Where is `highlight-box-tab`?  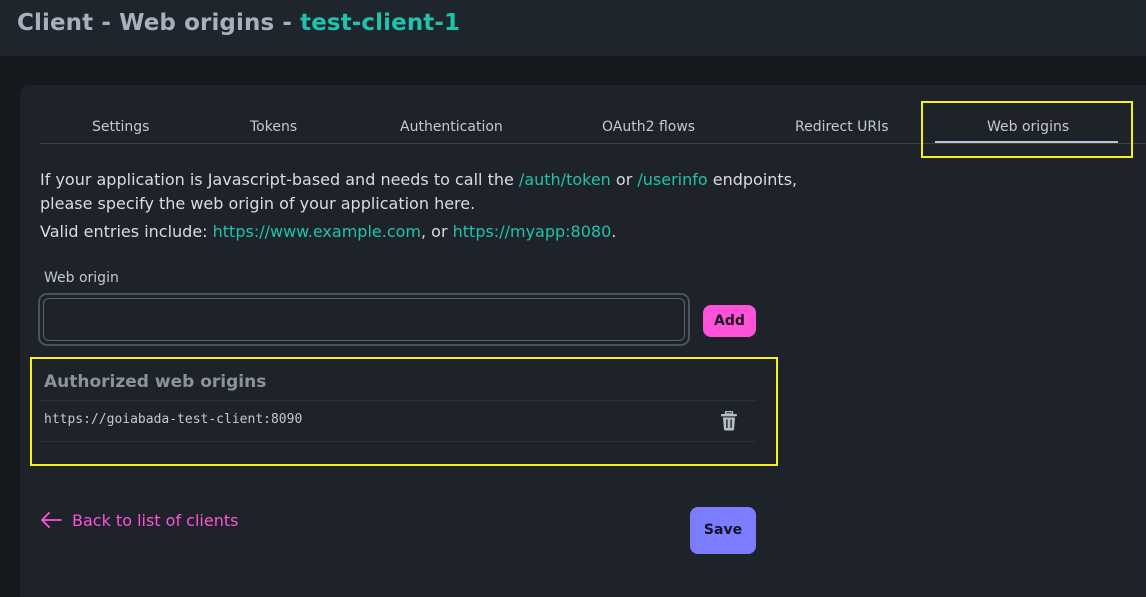
highlight-box-tab is located at coordinates (1027, 129).